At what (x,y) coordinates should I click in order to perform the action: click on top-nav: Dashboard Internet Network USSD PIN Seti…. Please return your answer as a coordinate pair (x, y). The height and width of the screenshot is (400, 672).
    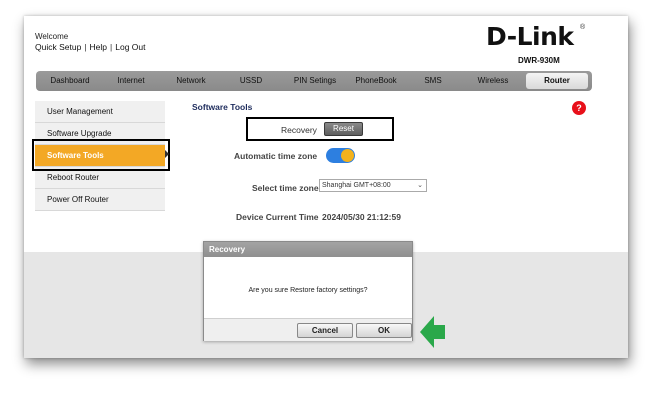
    Looking at the image, I should click on (314, 81).